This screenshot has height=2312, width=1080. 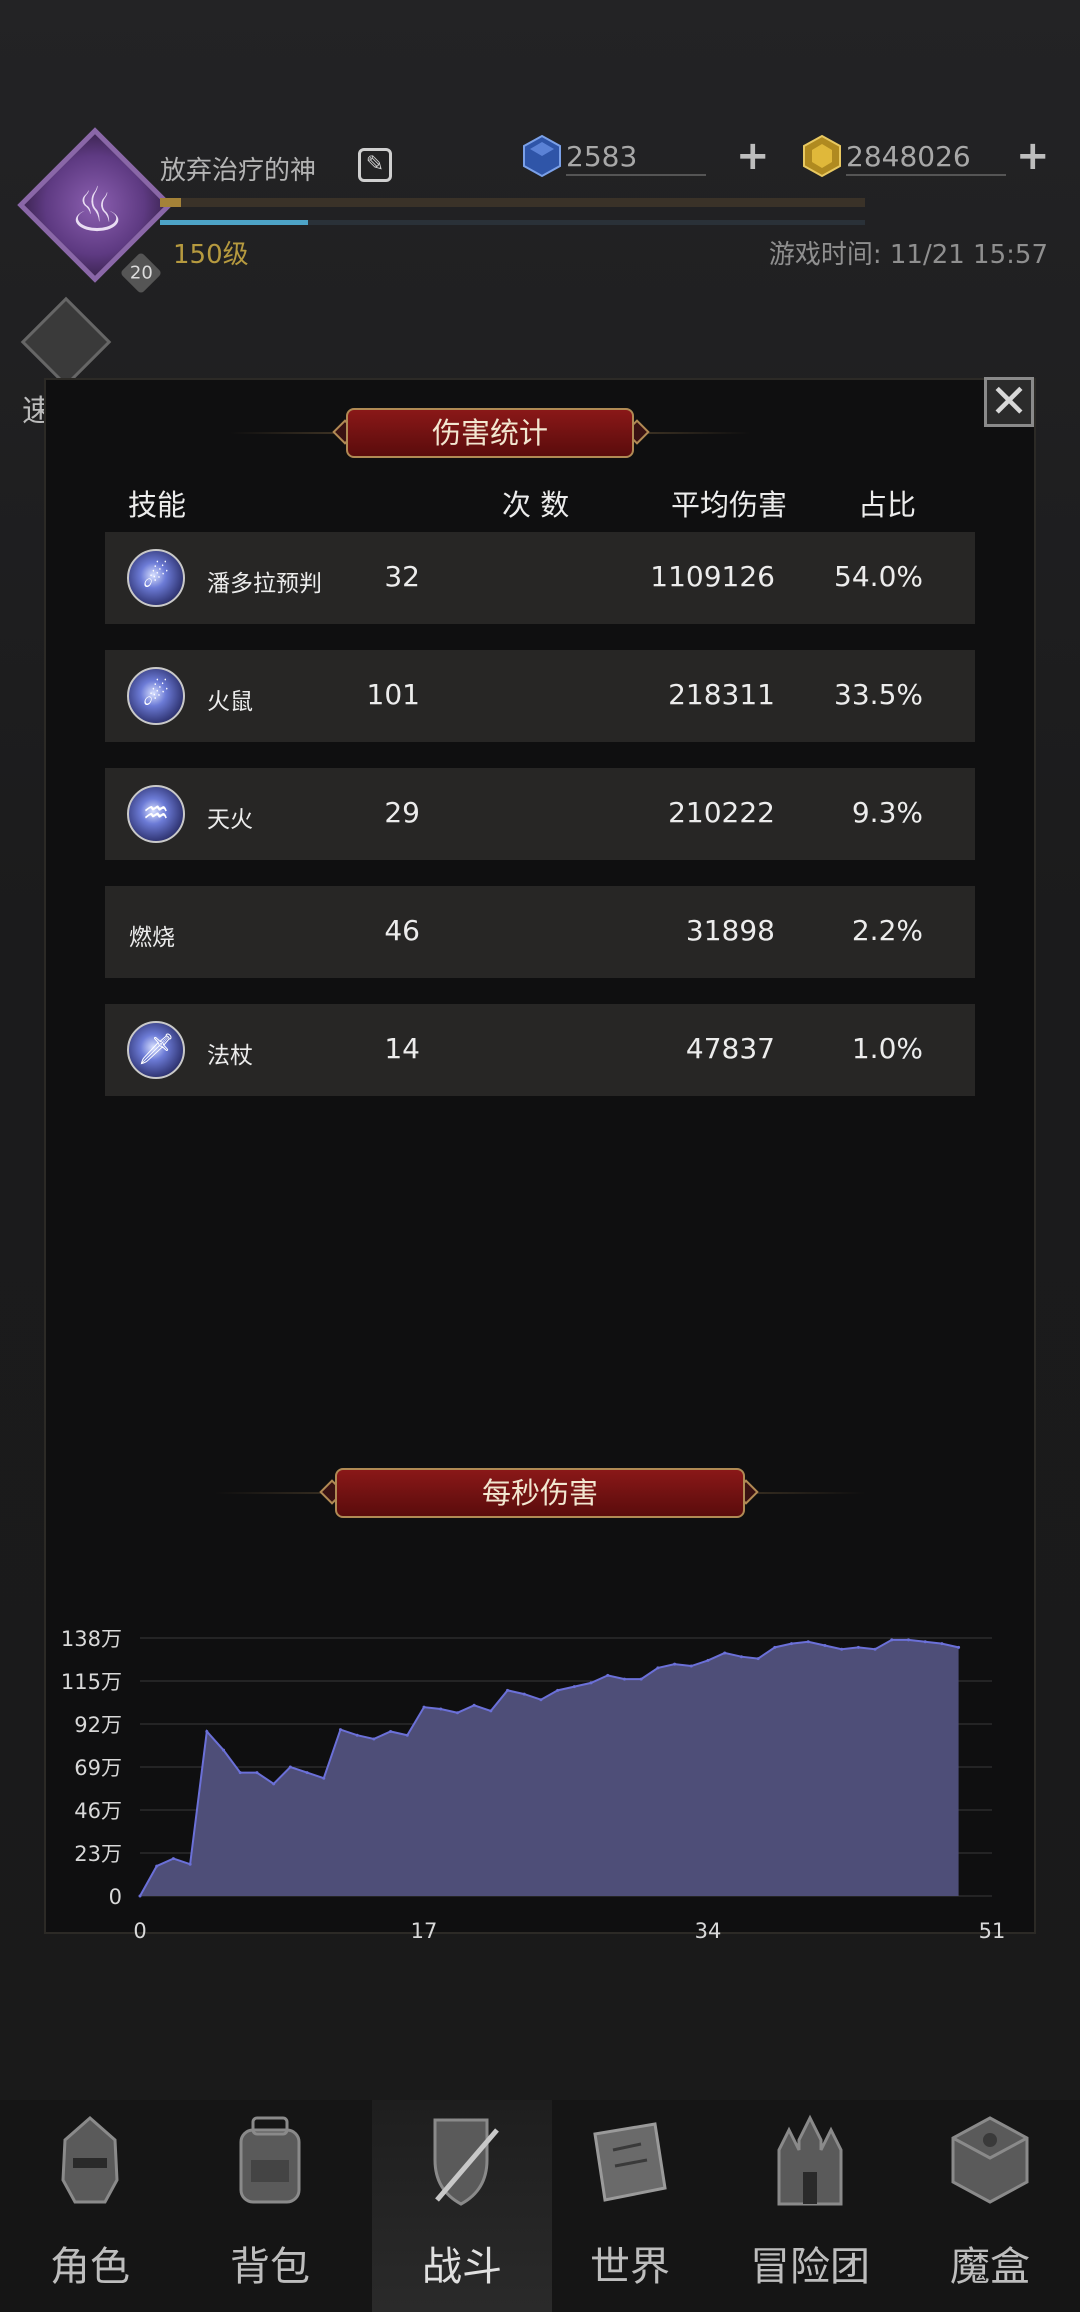 What do you see at coordinates (721, 694) in the screenshot?
I see `skill-avg-damage: 218311` at bounding box center [721, 694].